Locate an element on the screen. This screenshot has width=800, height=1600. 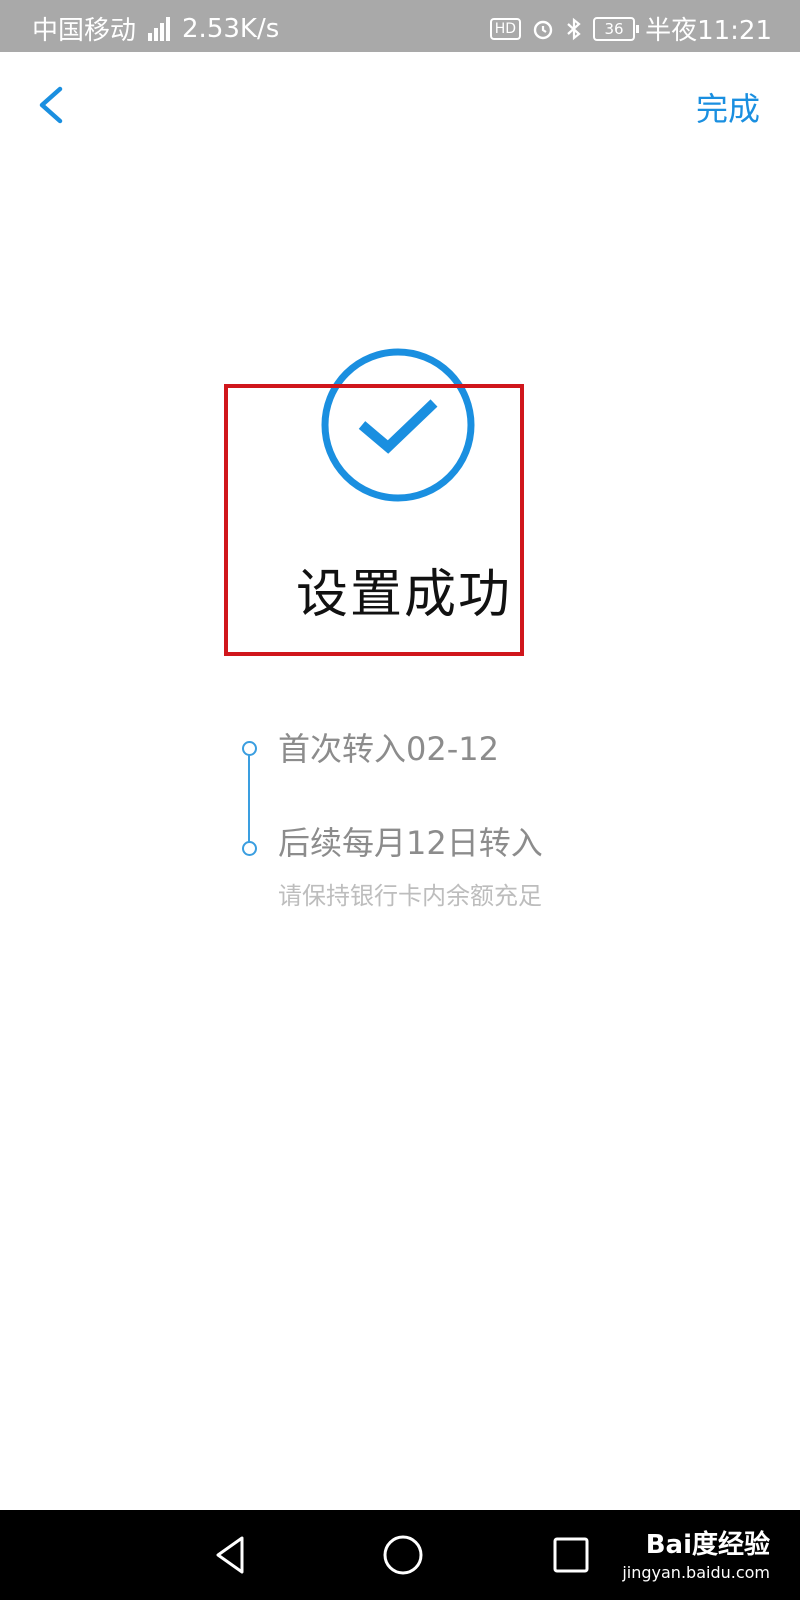
network-speed: 2.53K/s is located at coordinates (231, 28).